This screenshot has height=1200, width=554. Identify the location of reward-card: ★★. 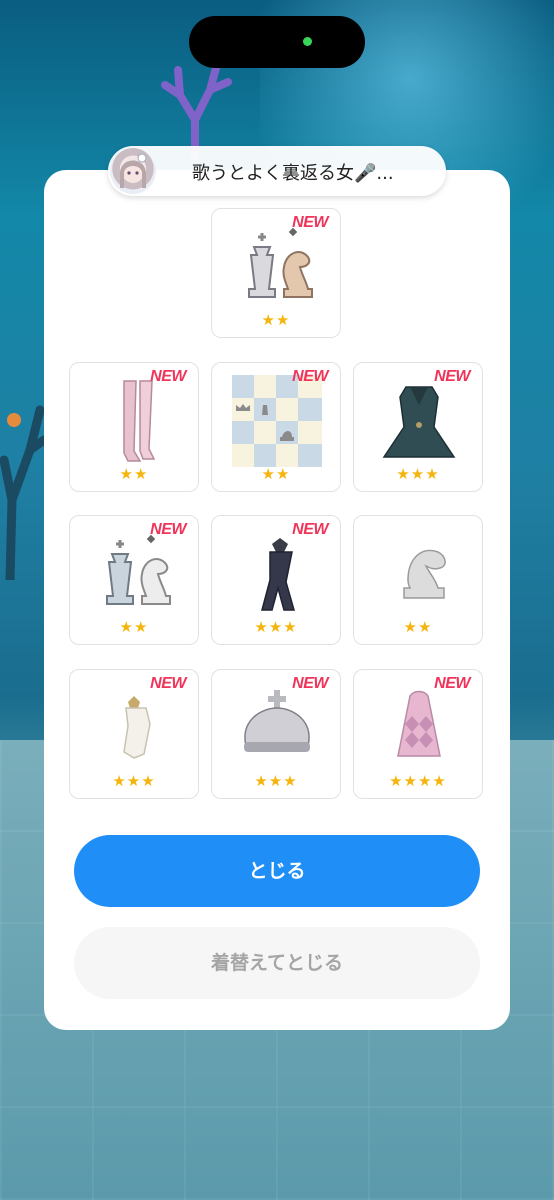
(418, 580).